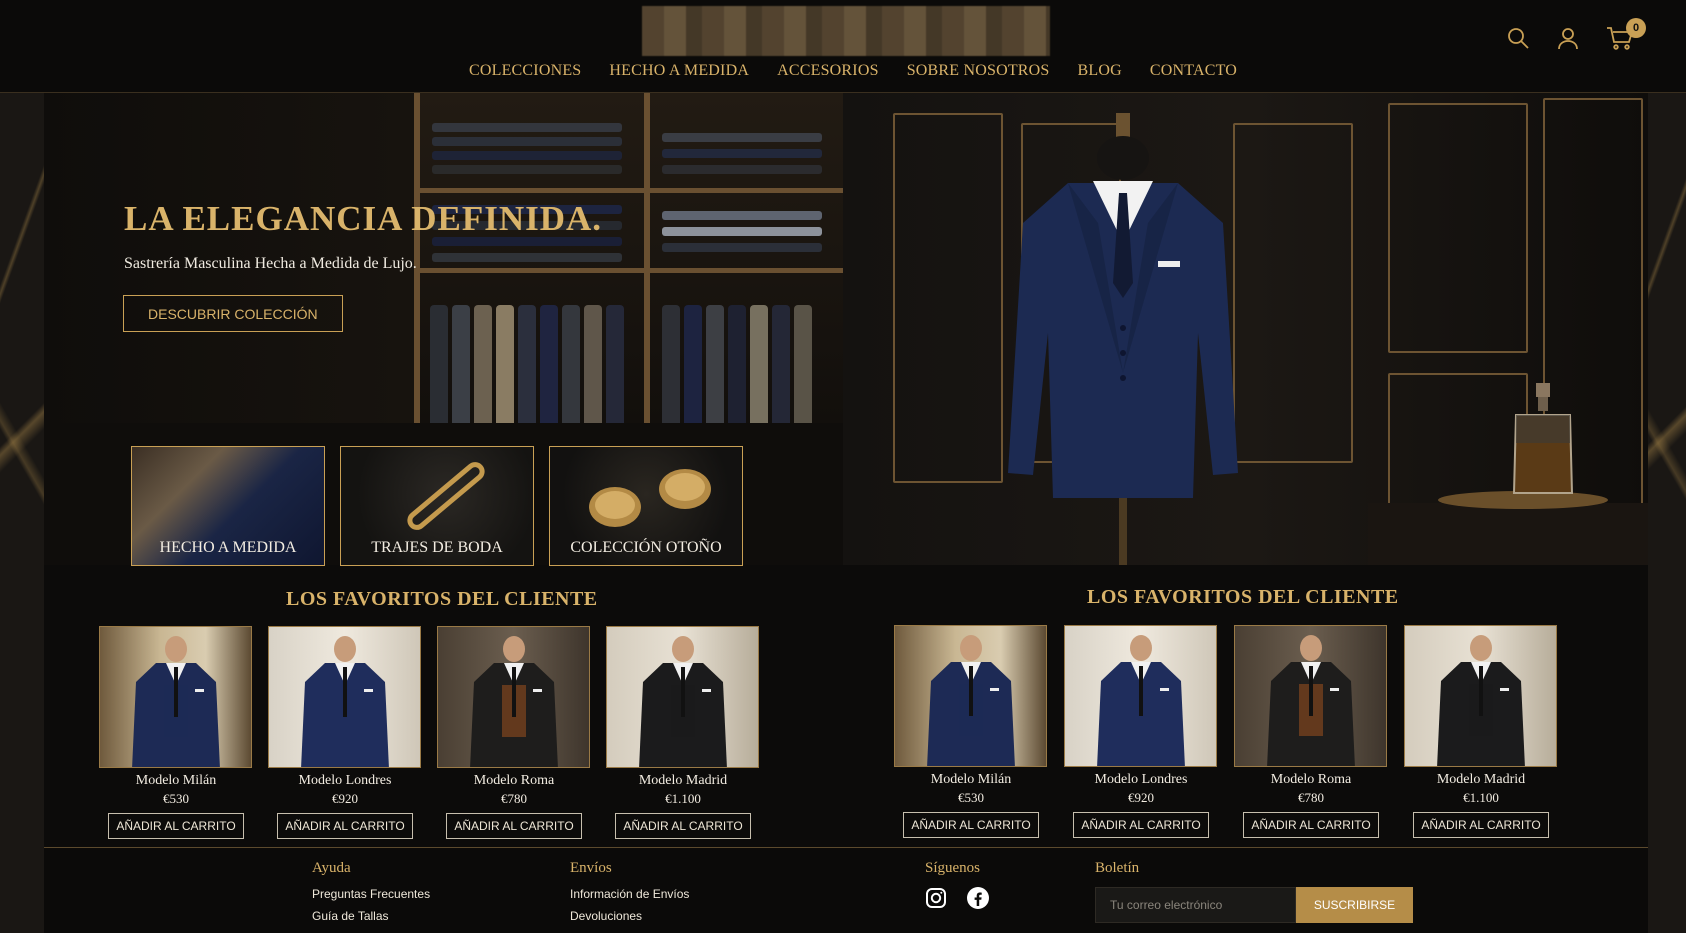 The image size is (1686, 933). I want to click on footer-help-title: Ayuda, so click(331, 868).